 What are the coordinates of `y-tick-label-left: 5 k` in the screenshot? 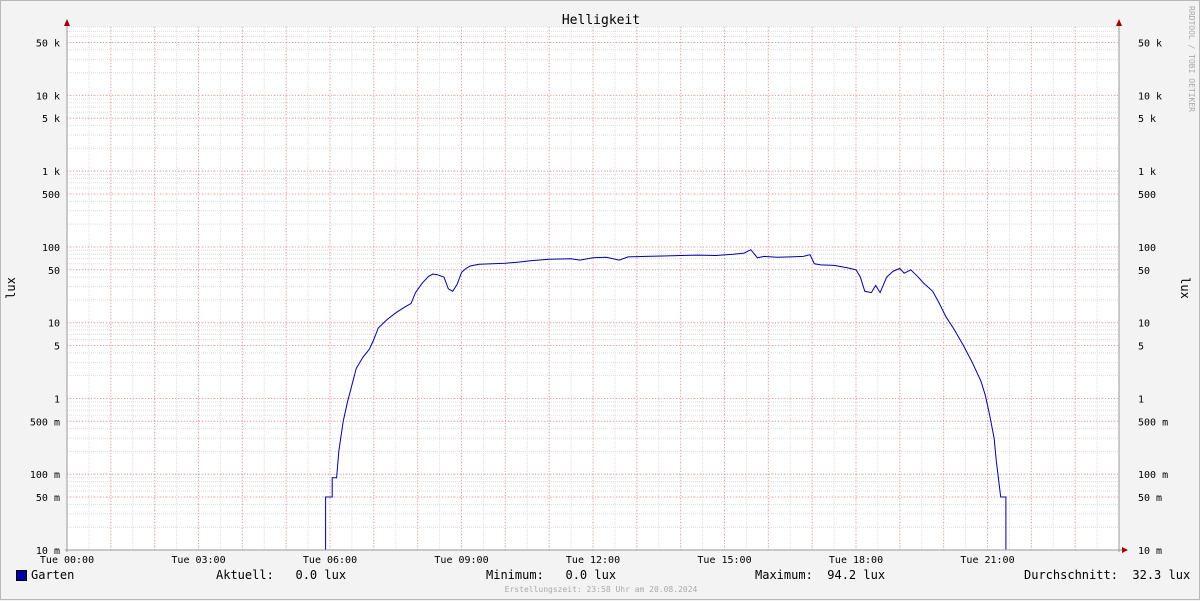 It's located at (51, 119).